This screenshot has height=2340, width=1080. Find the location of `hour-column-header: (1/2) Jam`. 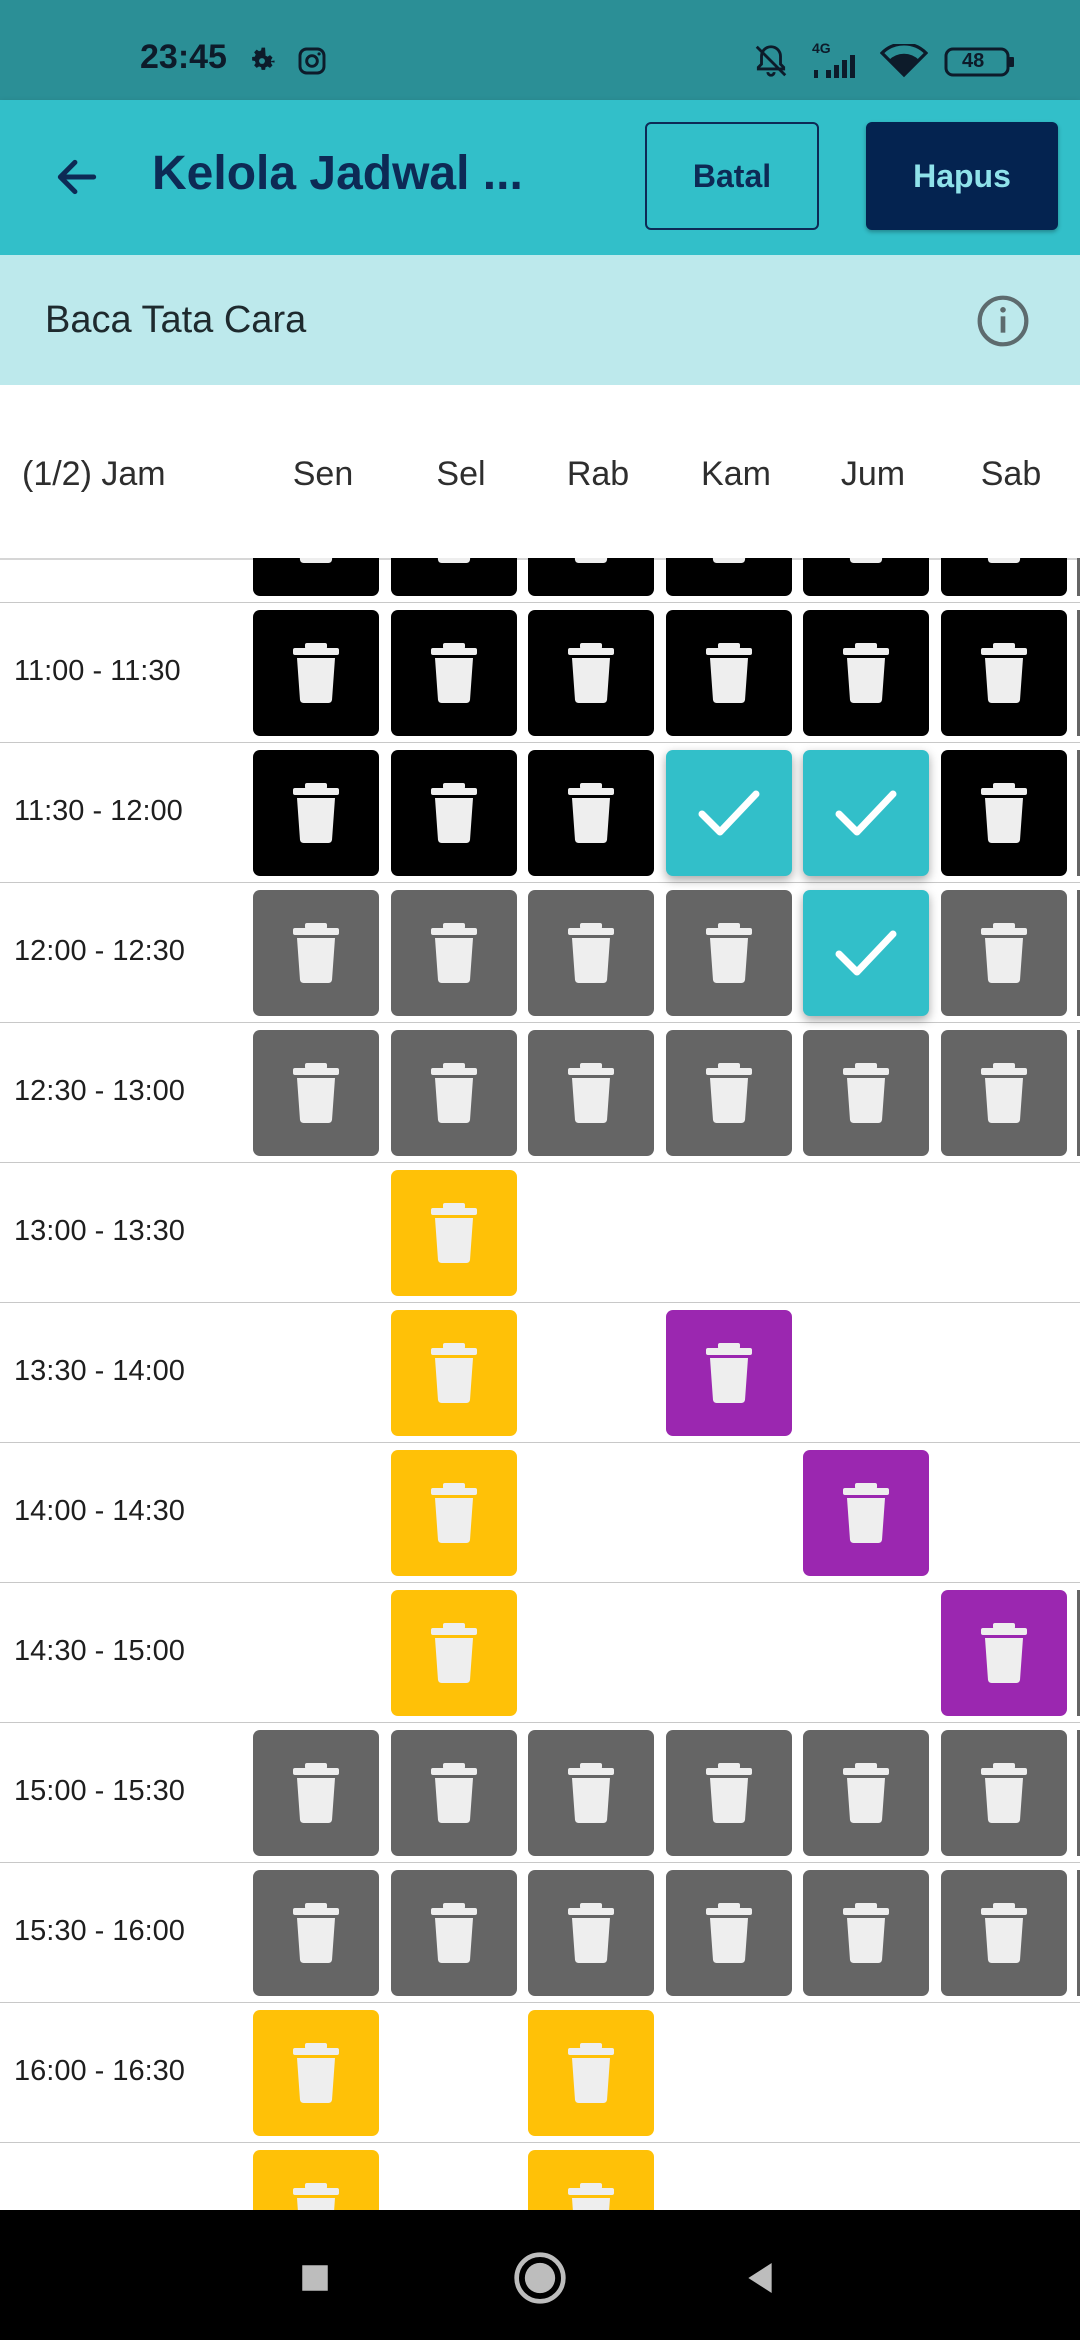

hour-column-header: (1/2) Jam is located at coordinates (94, 474).